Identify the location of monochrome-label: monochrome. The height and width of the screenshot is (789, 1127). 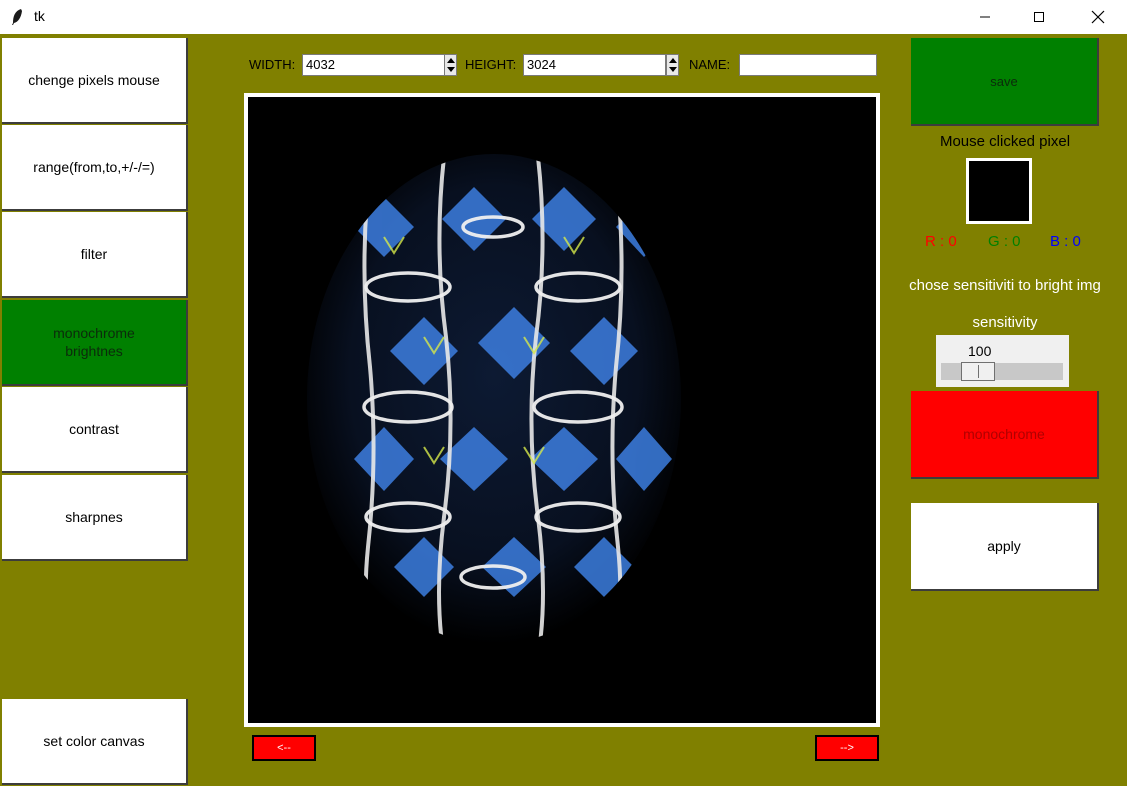
(1004, 434).